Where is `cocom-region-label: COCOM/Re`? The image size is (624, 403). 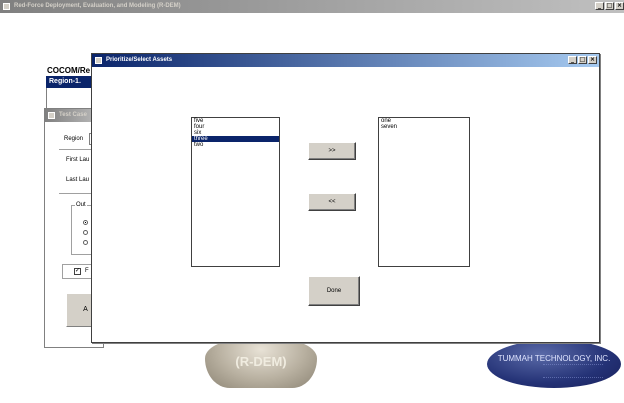 cocom-region-label: COCOM/Re is located at coordinates (69, 70).